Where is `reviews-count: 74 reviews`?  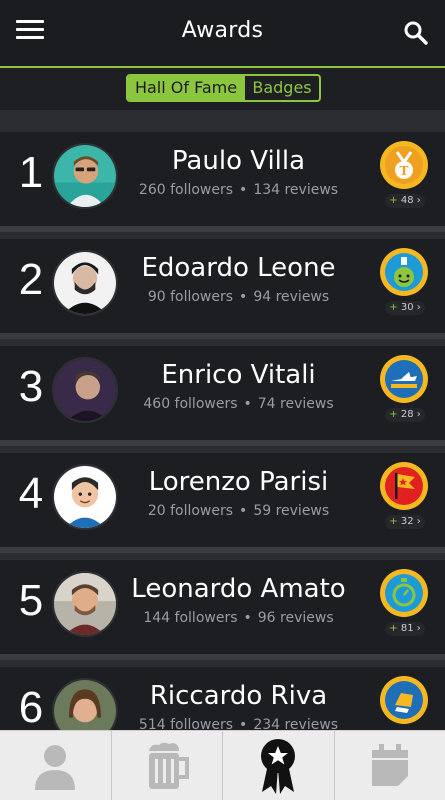
reviews-count: 74 reviews is located at coordinates (295, 404).